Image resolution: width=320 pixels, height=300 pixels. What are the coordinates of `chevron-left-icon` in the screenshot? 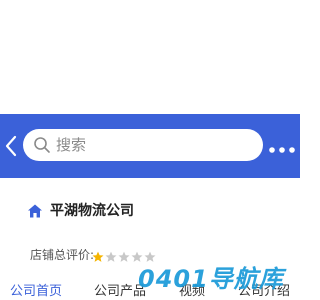 It's located at (11, 146).